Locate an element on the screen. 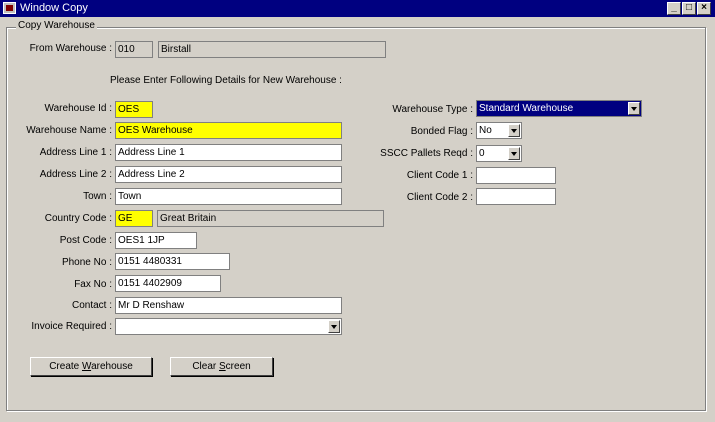  fax-input: 0151 4402909 is located at coordinates (168, 283).